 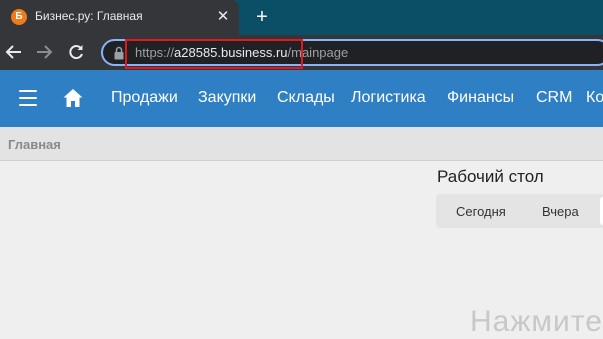 What do you see at coordinates (19, 17) in the screenshot?
I see `site-favicon-icon: Б` at bounding box center [19, 17].